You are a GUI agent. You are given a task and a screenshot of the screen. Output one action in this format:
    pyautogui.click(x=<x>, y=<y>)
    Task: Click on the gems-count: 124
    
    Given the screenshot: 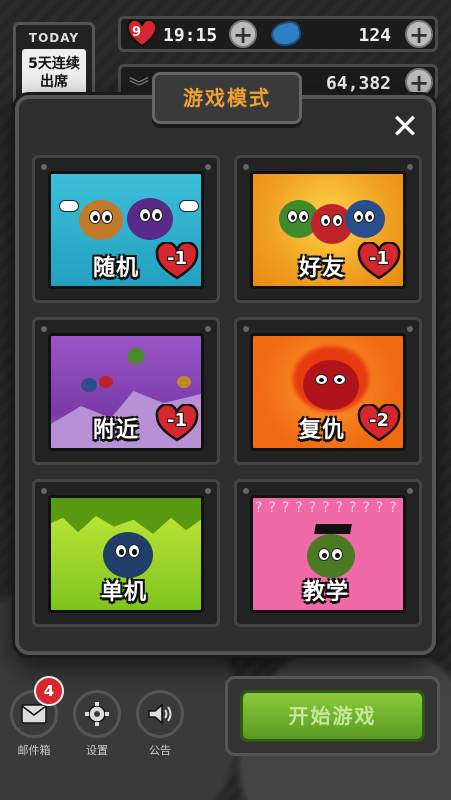 What is the action you would take?
    pyautogui.click(x=374, y=35)
    